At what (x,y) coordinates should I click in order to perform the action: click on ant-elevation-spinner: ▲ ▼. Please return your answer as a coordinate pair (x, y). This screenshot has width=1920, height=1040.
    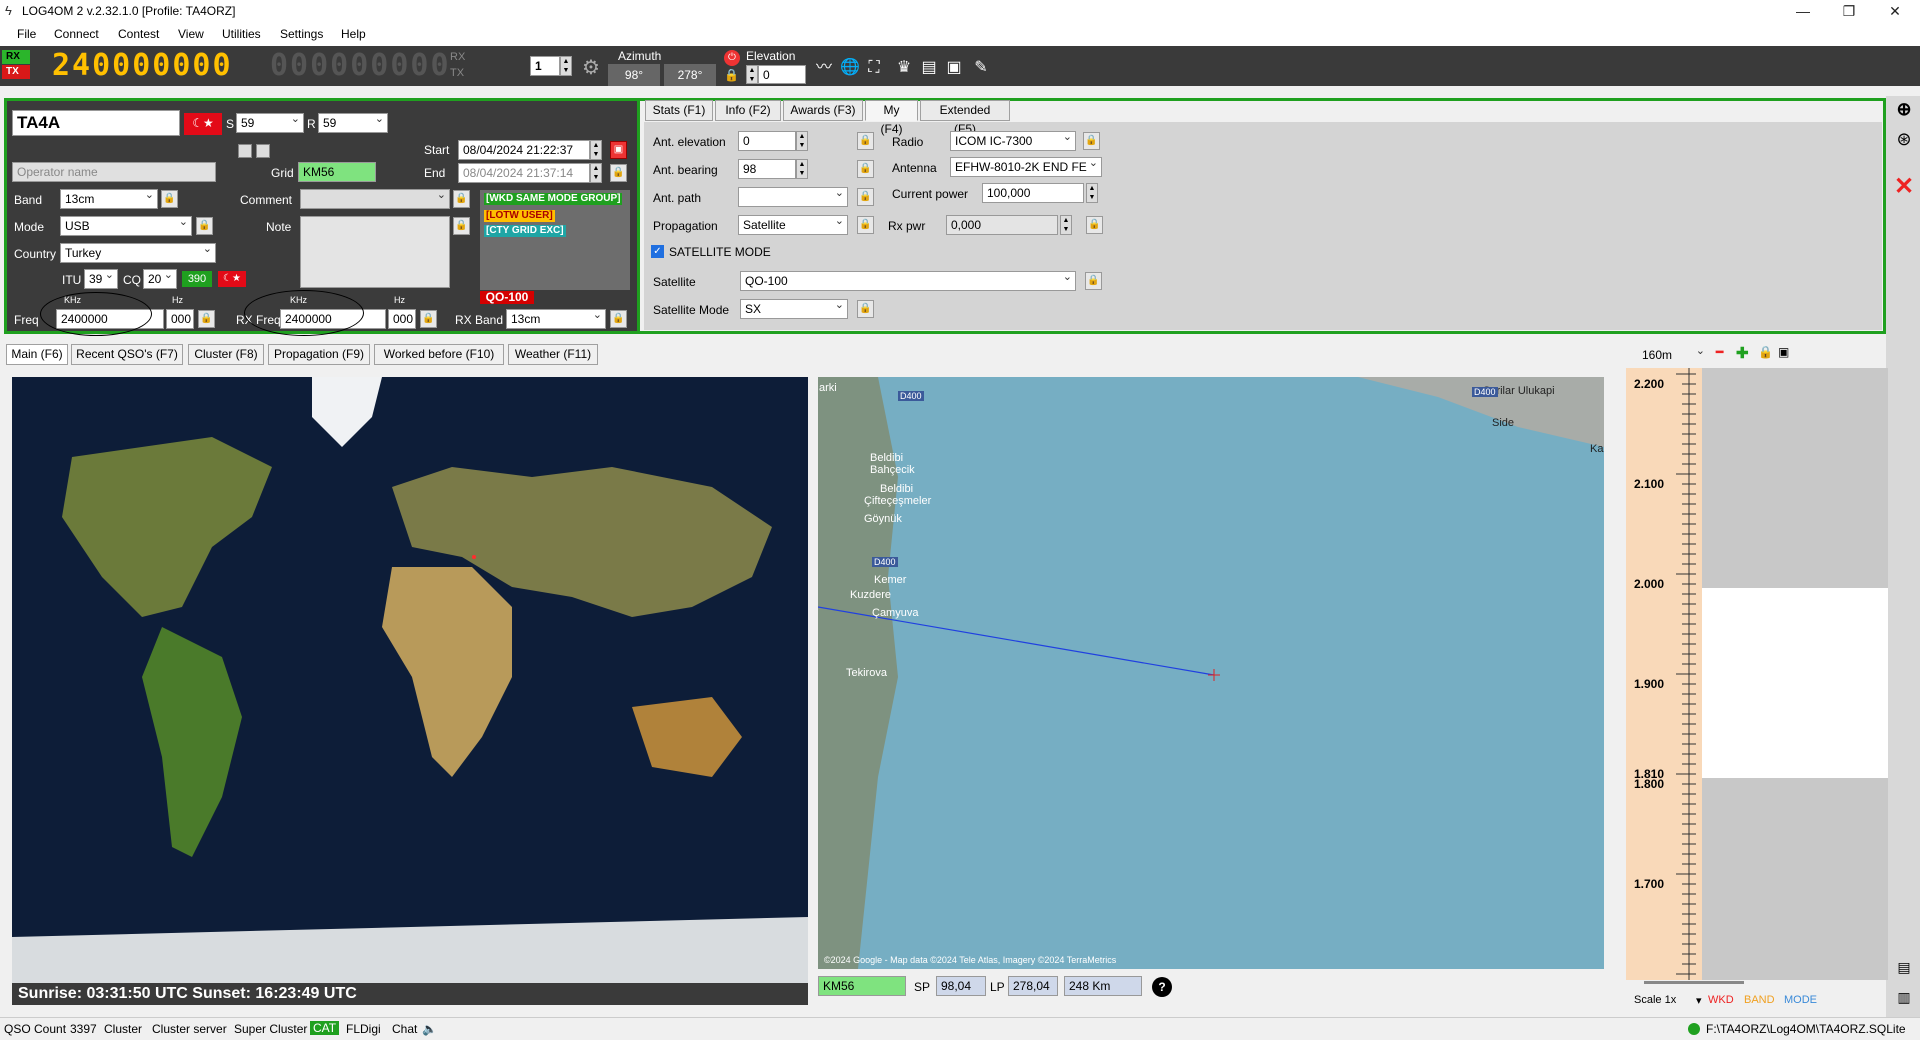
    Looking at the image, I should click on (802, 141).